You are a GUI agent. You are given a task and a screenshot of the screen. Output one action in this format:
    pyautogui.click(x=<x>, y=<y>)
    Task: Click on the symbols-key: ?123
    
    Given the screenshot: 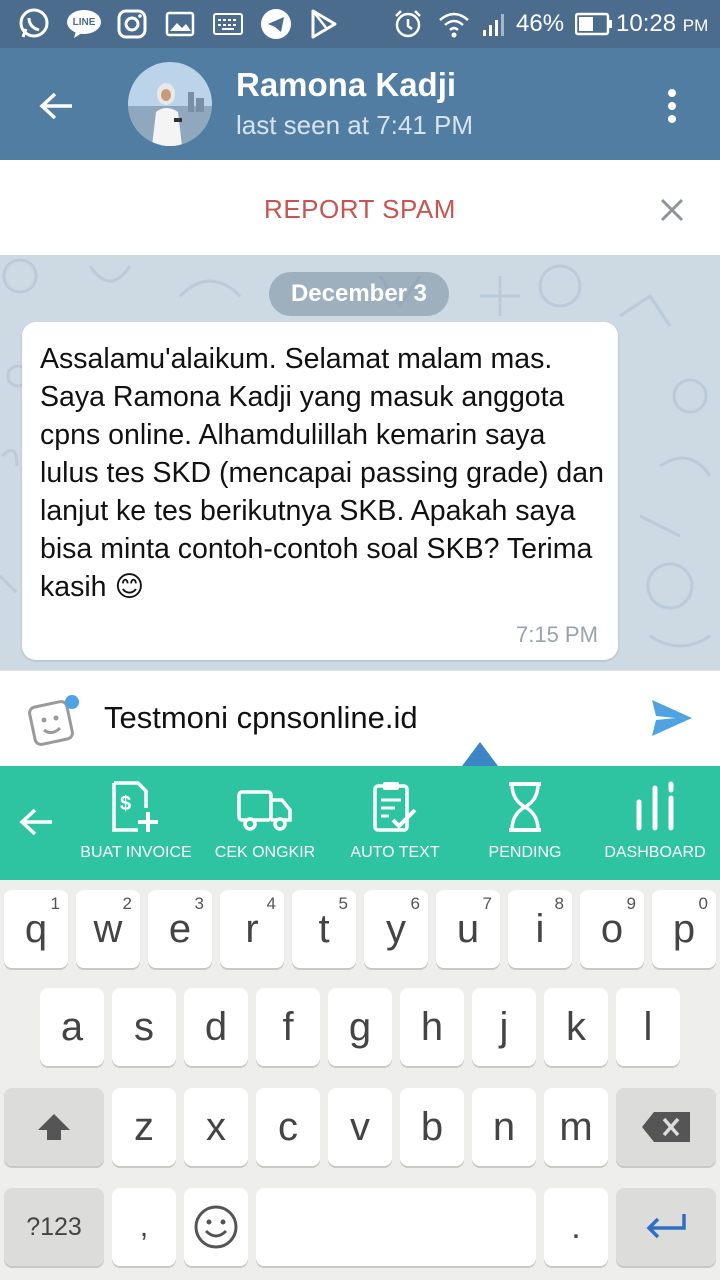 What is the action you would take?
    pyautogui.click(x=54, y=1227)
    